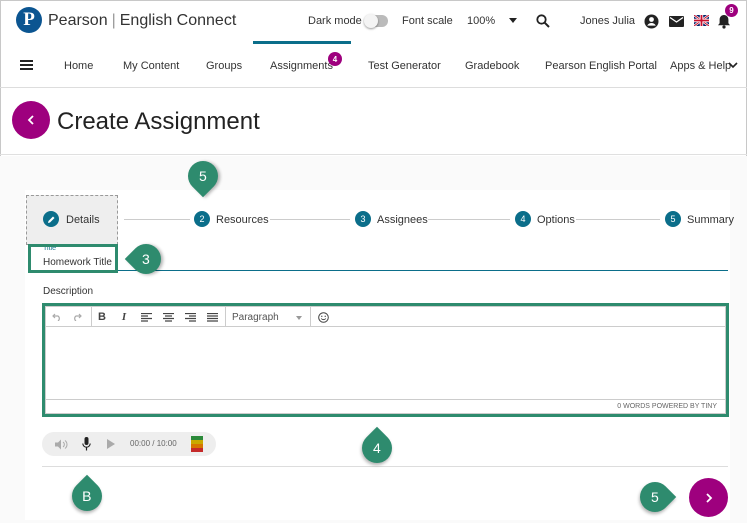  Describe the element at coordinates (731, 10) in the screenshot. I see `notifications-badge: 9` at that location.